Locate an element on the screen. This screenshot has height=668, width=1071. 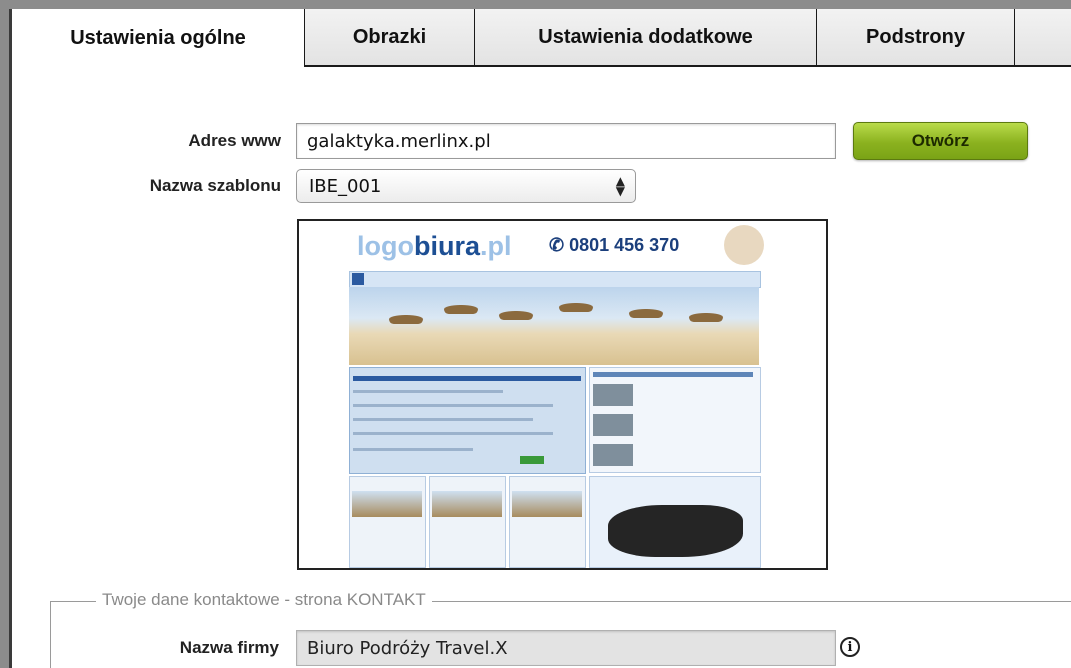
open-button-label: Otwórz is located at coordinates (940, 140).